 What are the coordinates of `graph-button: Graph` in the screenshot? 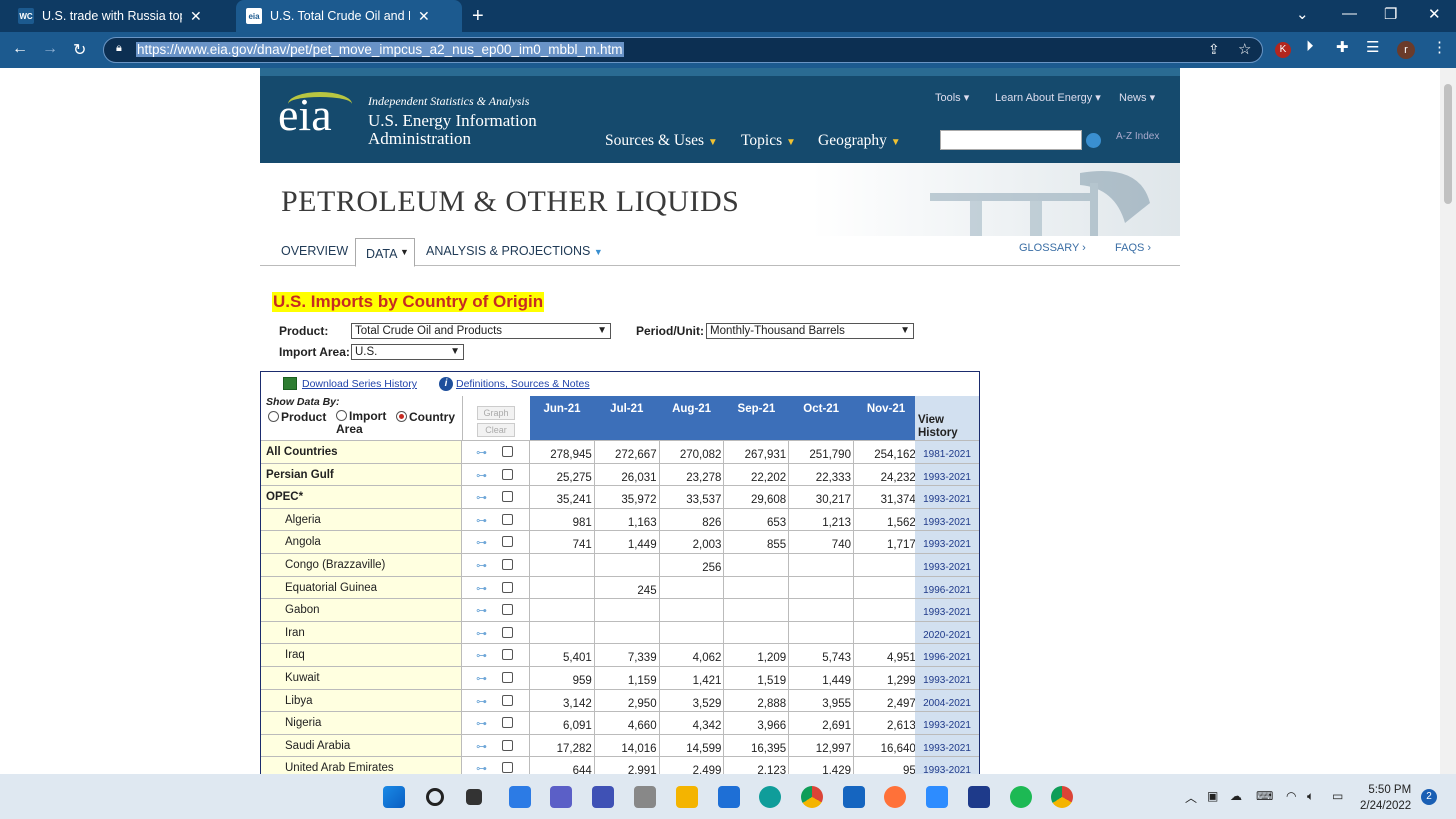 It's located at (496, 413).